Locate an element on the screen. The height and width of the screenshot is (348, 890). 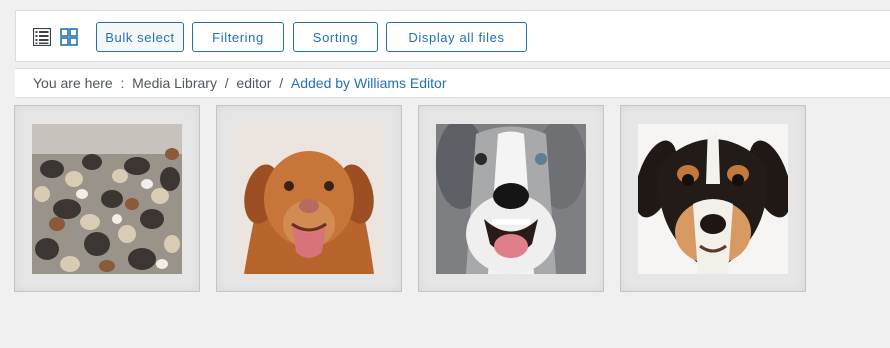
media-thumbnail-brown-dog is located at coordinates (309, 199).